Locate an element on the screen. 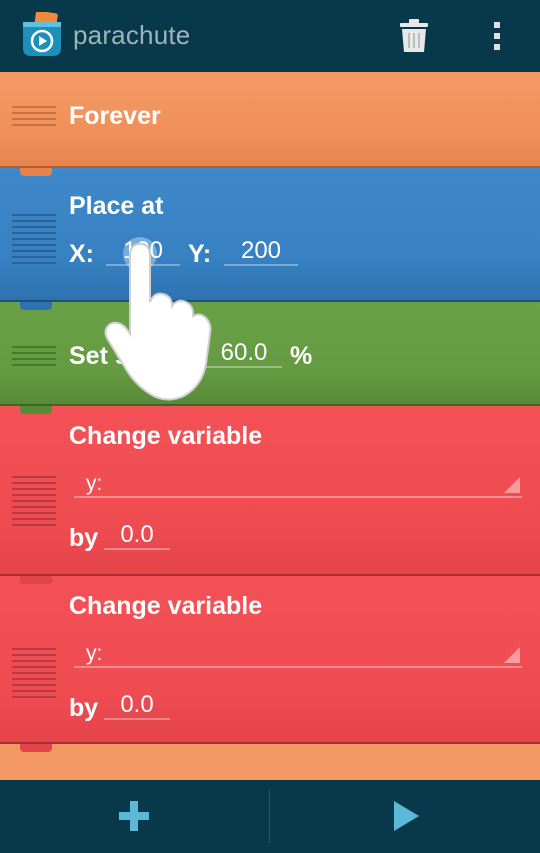 Image resolution: width=540 pixels, height=853 pixels. set-size-brick: Set s 60.0 % is located at coordinates (270, 354).